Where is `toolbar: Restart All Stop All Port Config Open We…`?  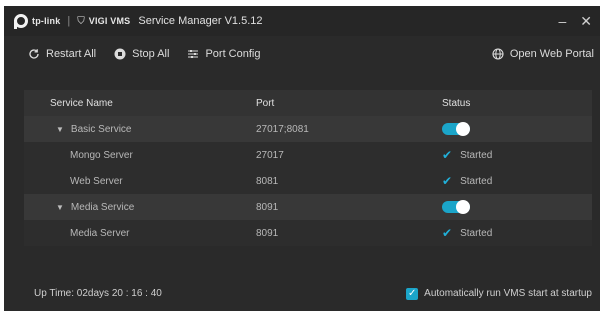
toolbar: Restart All Stop All Port Config Open We… is located at coordinates (302, 54).